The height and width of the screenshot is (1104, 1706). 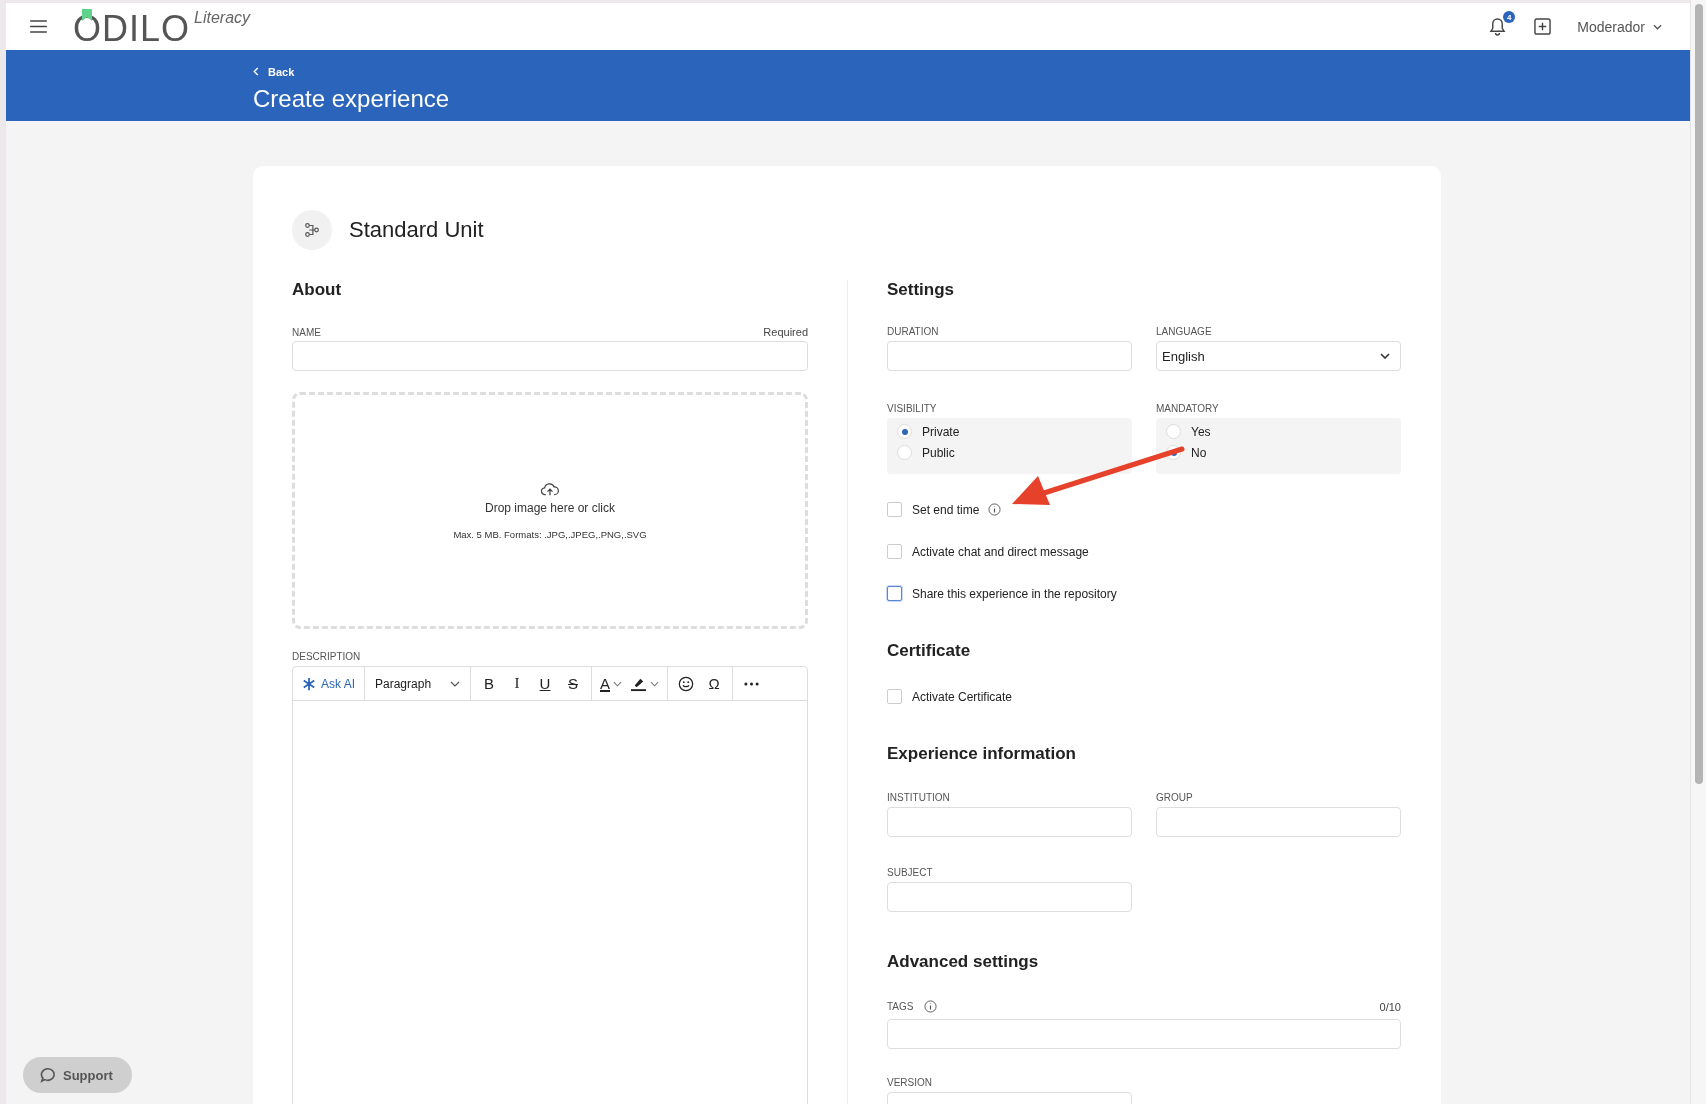 I want to click on sparkle-icon, so click(x=309, y=683).